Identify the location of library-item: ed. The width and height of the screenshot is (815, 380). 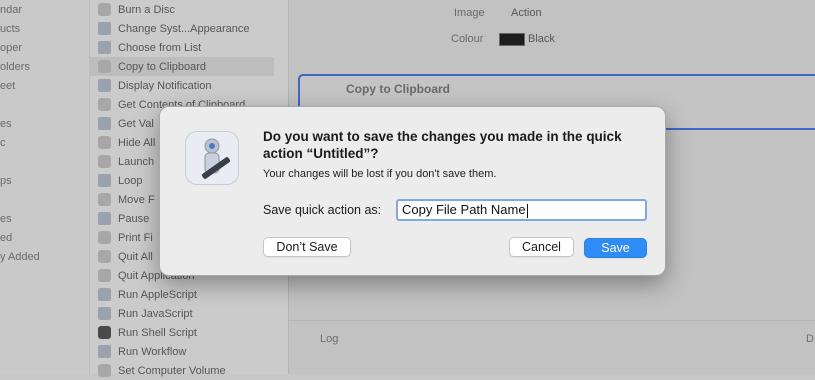
(6, 238).